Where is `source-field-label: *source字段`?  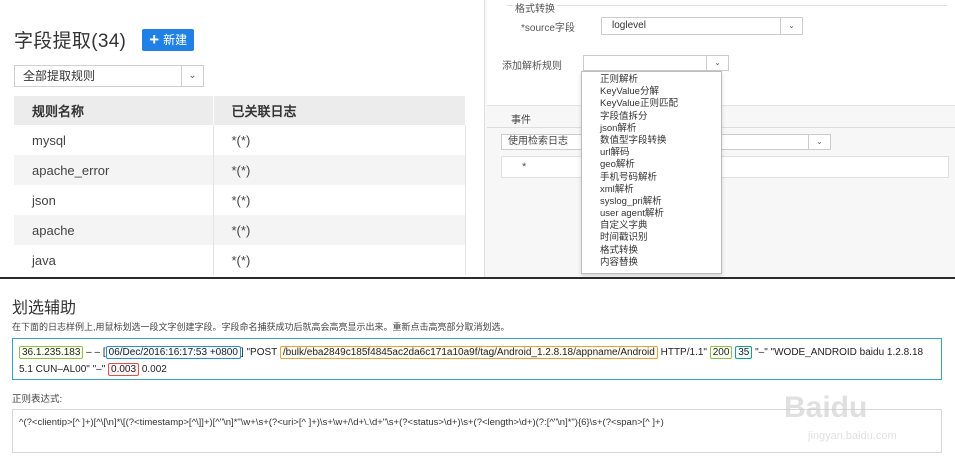
source-field-label: *source字段 is located at coordinates (548, 28).